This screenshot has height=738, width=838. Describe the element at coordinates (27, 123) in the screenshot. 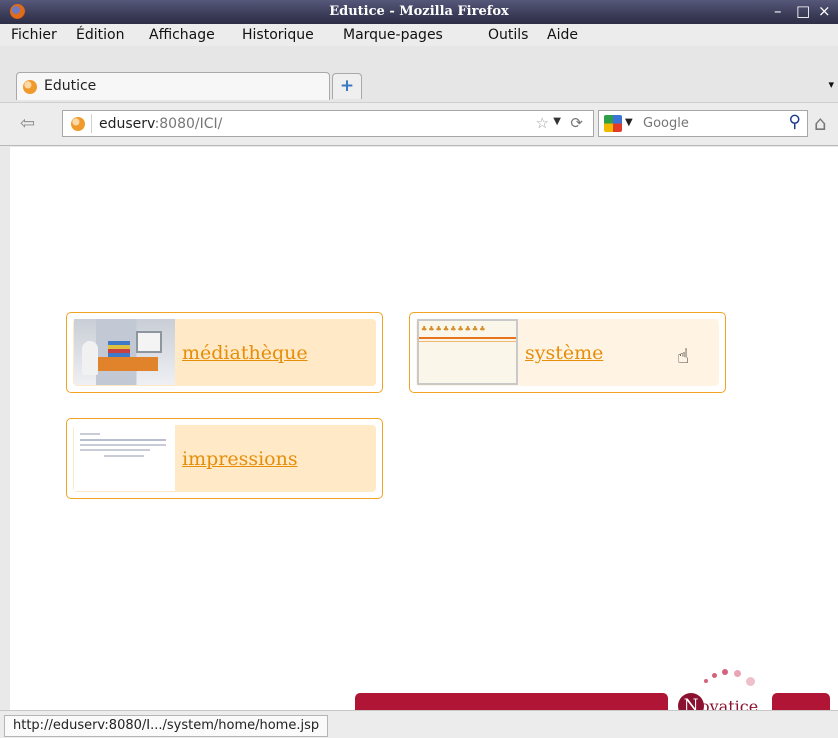

I see `back-icon: ⇦` at that location.